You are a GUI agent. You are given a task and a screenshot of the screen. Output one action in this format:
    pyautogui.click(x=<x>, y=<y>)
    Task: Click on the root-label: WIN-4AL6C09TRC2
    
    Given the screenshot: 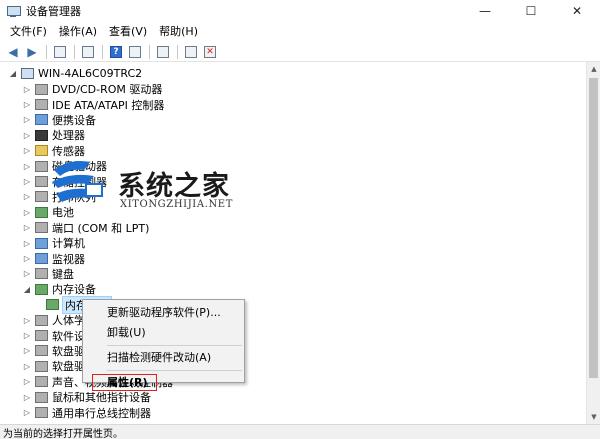 What is the action you would take?
    pyautogui.click(x=90, y=74)
    